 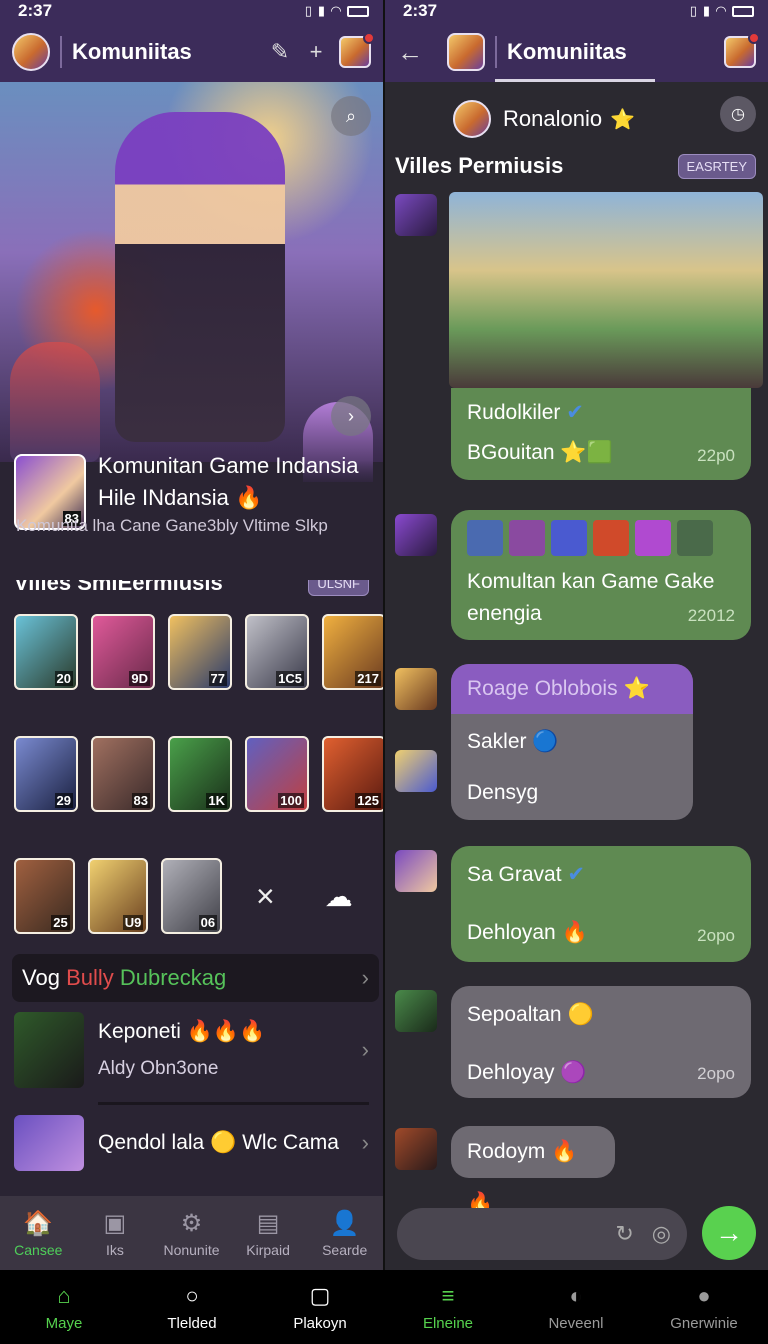 I want to click on message-input: ↻ ◎, so click(x=542, y=1234).